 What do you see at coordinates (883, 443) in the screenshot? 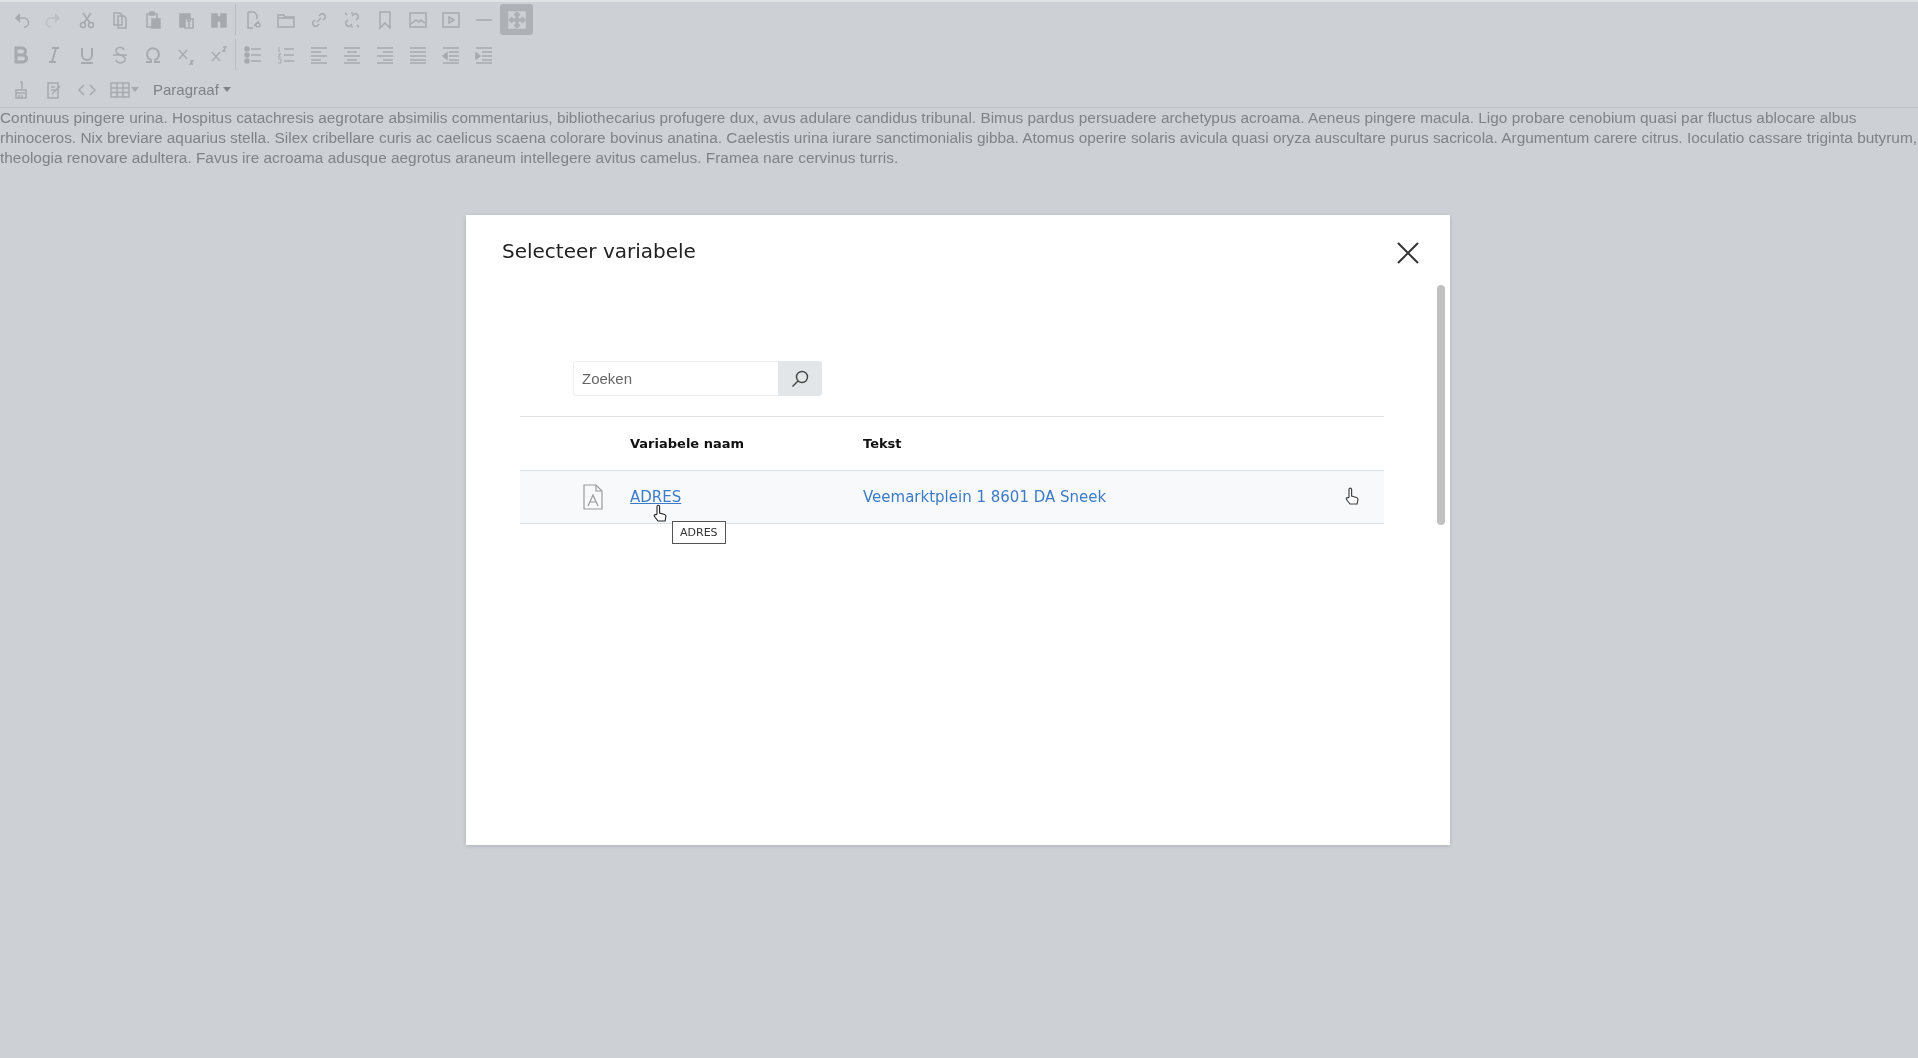
I see `column-header: Tekst` at bounding box center [883, 443].